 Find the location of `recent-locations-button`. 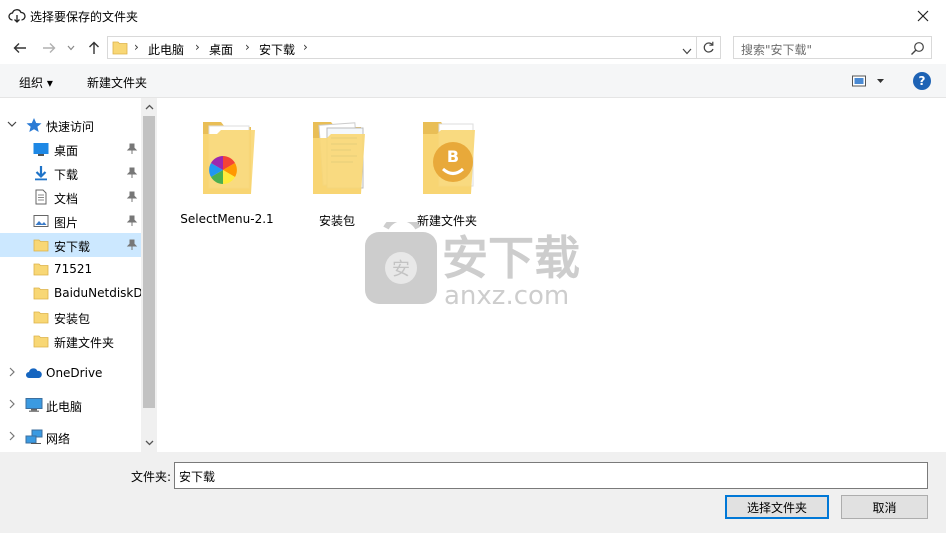

recent-locations-button is located at coordinates (71, 48).